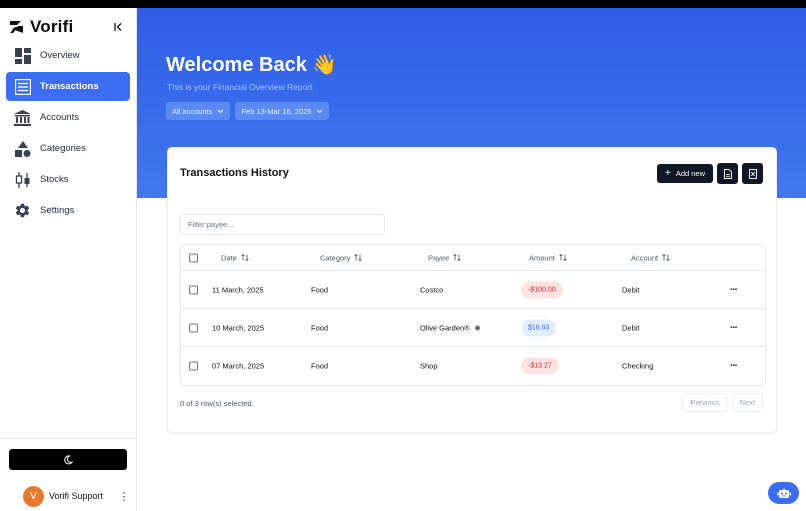  Describe the element at coordinates (432, 289) in the screenshot. I see `row-payee: Costco` at that location.